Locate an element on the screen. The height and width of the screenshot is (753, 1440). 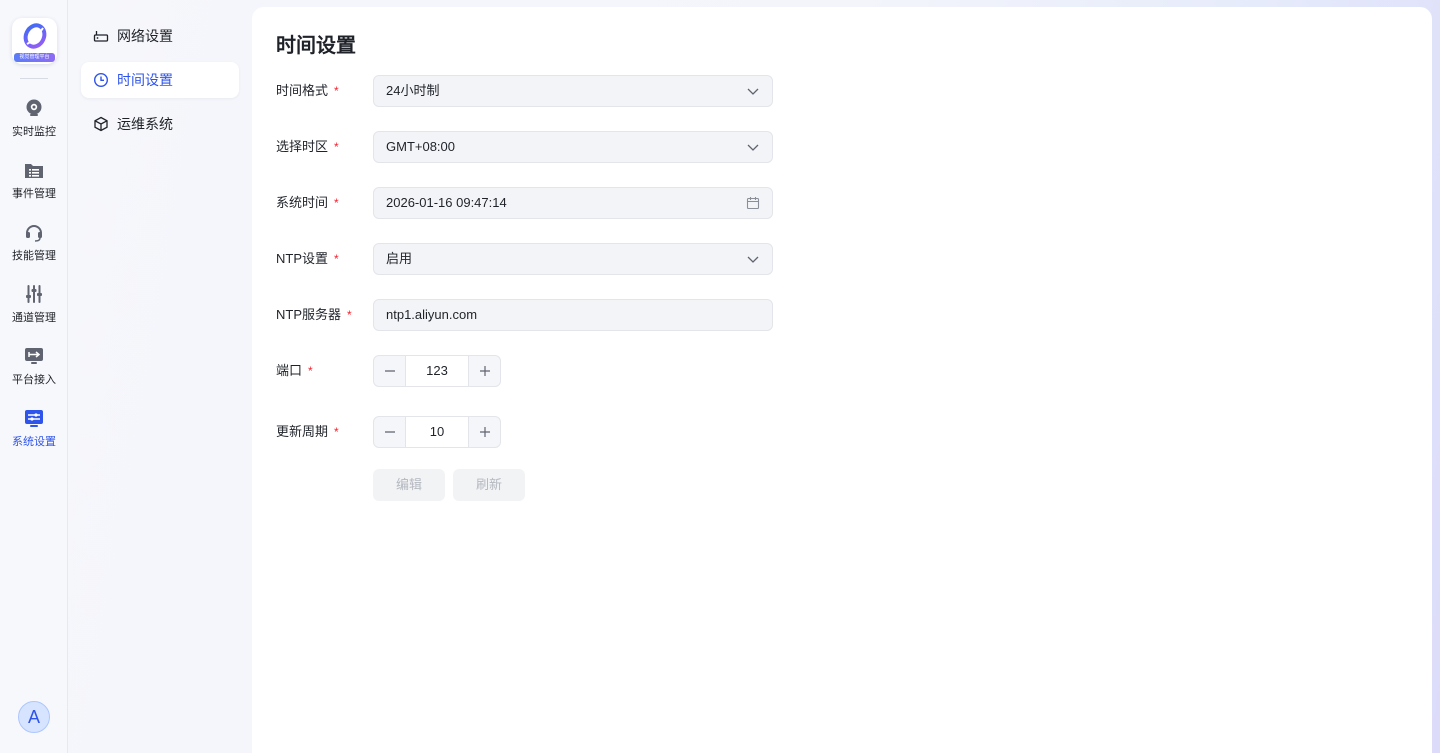
form-row-update-period: 更新周期 * 10 is located at coordinates (576, 432).